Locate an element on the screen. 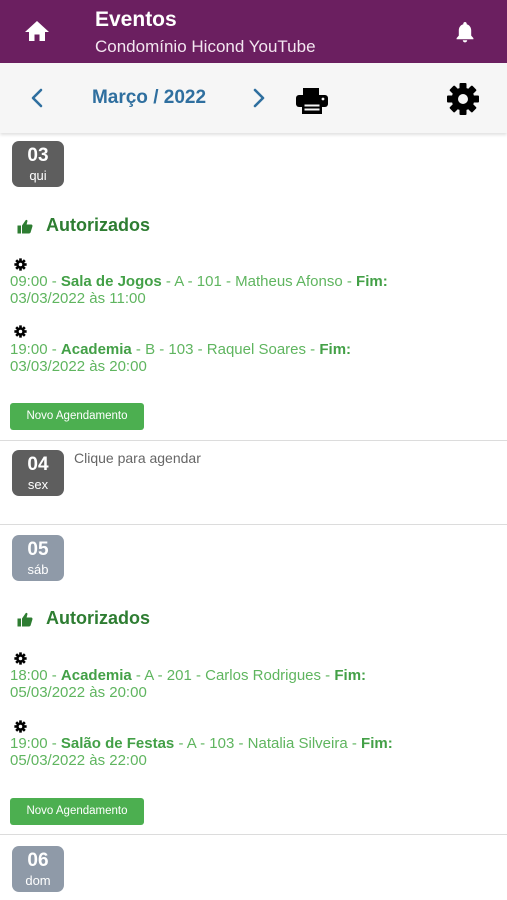  weekday: sex is located at coordinates (38, 484).